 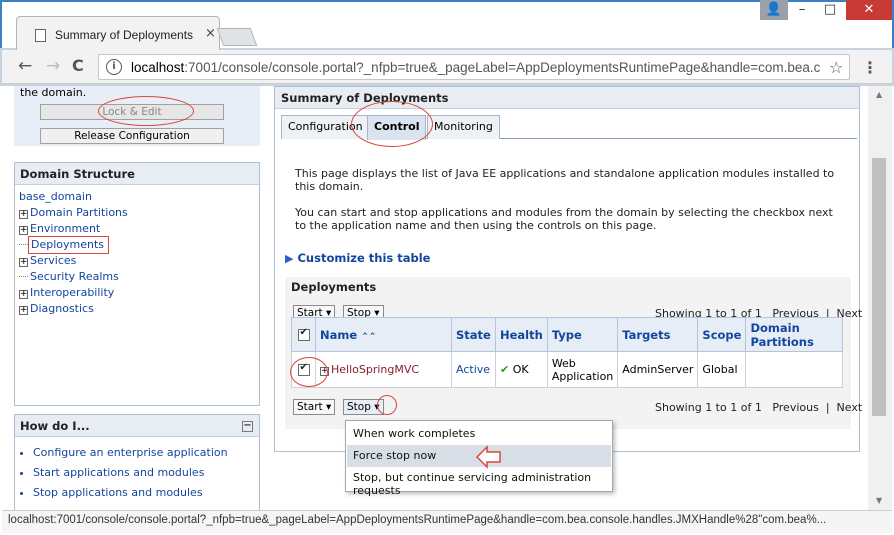 I want to click on how-do-i-header: How do I... −, so click(x=137, y=426).